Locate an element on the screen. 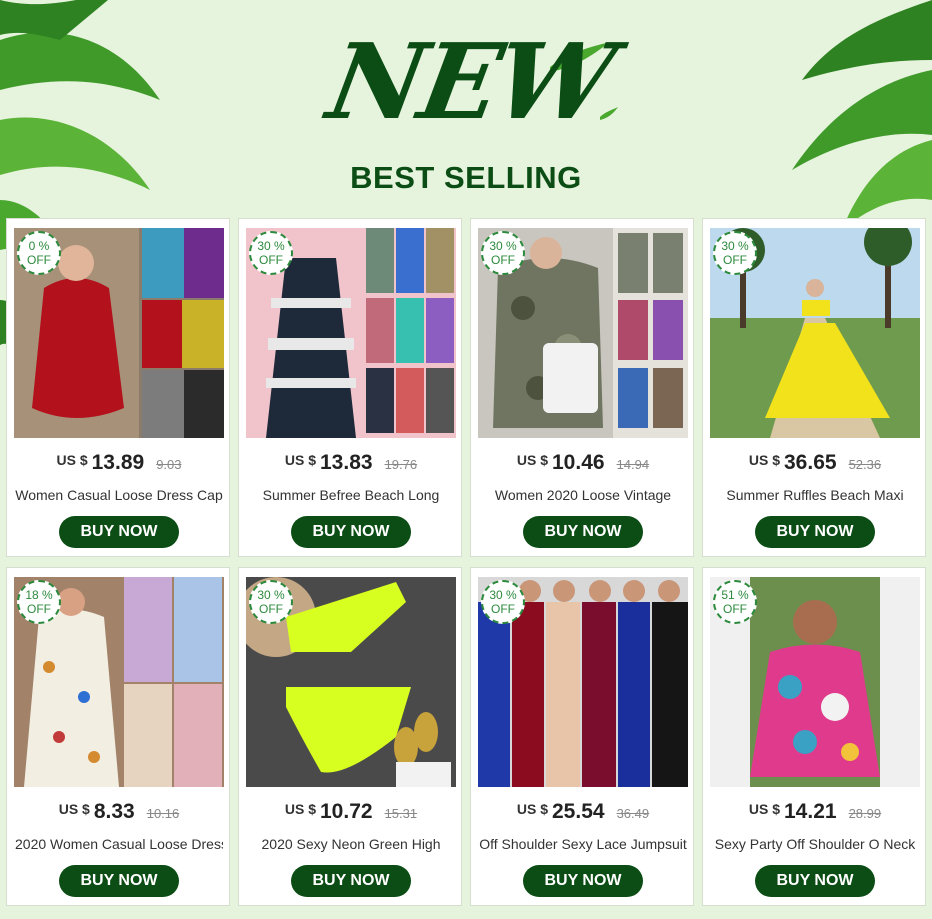  price-row: US $10.46 14.94 is located at coordinates (583, 463).